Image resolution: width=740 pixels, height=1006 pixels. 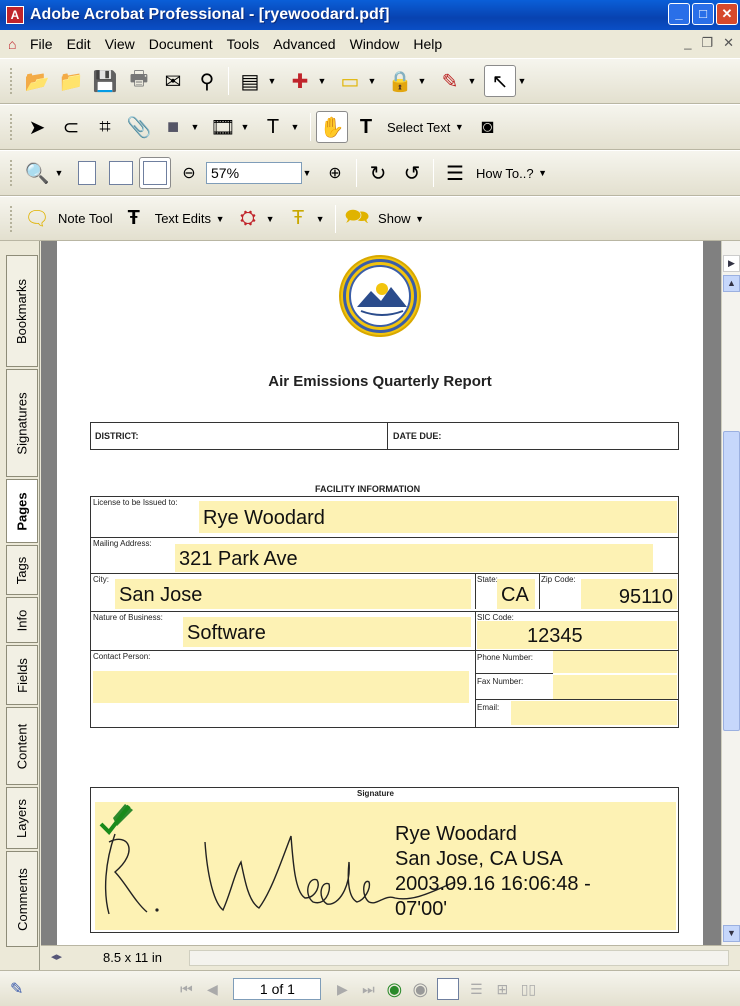 What do you see at coordinates (183, 218) in the screenshot?
I see `text-edits-label: Text Edits` at bounding box center [183, 218].